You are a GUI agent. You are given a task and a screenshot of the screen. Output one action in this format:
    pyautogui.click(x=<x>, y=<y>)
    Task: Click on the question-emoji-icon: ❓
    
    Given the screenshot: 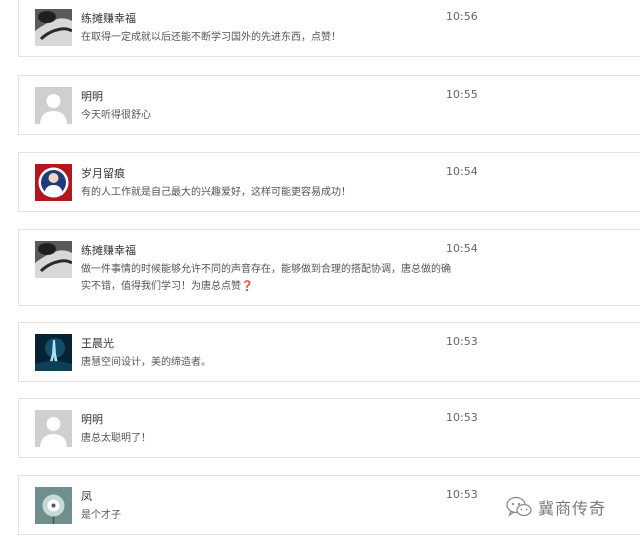 What is the action you would take?
    pyautogui.click(x=247, y=286)
    